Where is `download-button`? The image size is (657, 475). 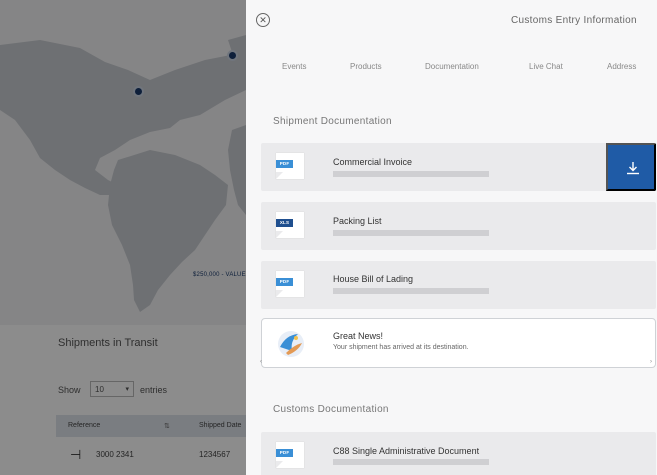
download-button is located at coordinates (631, 167).